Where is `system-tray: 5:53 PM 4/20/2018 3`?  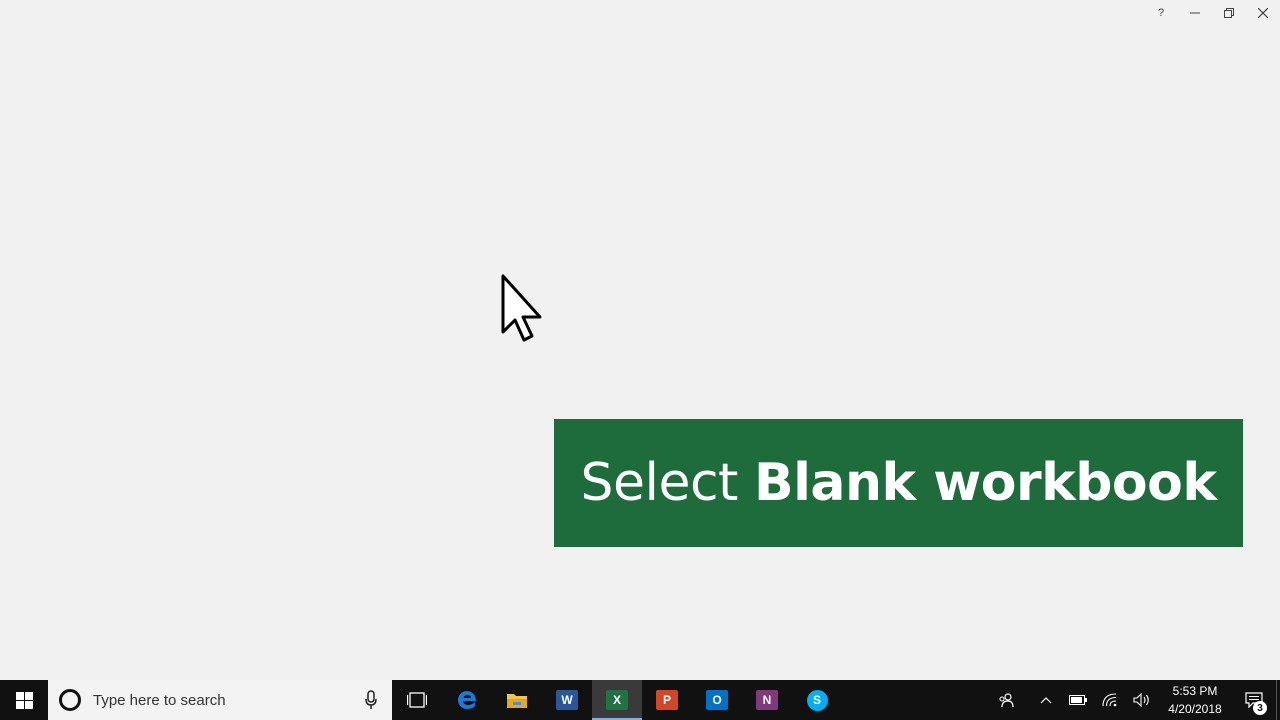 system-tray: 5:53 PM 4/20/2018 3 is located at coordinates (1135, 700).